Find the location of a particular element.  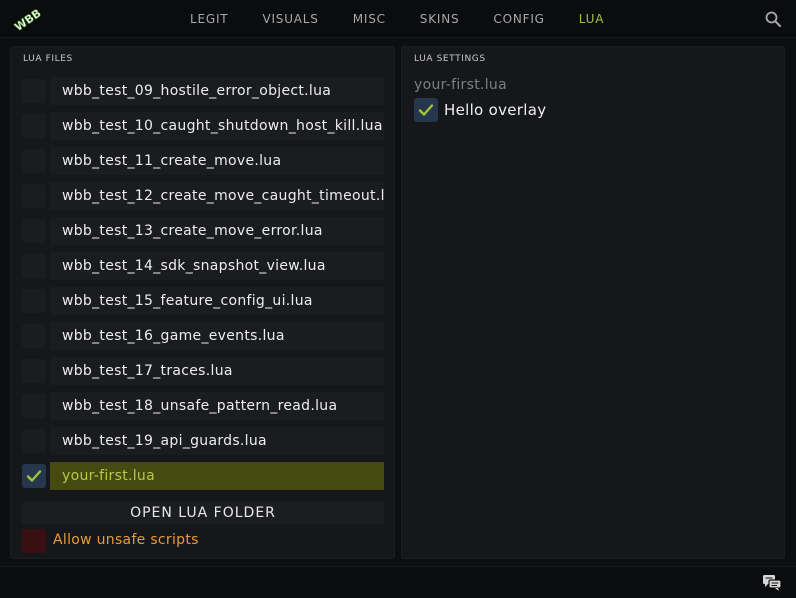

lua-file-row: wbb_test_15_feature_config_ui.lua is located at coordinates (203, 301).